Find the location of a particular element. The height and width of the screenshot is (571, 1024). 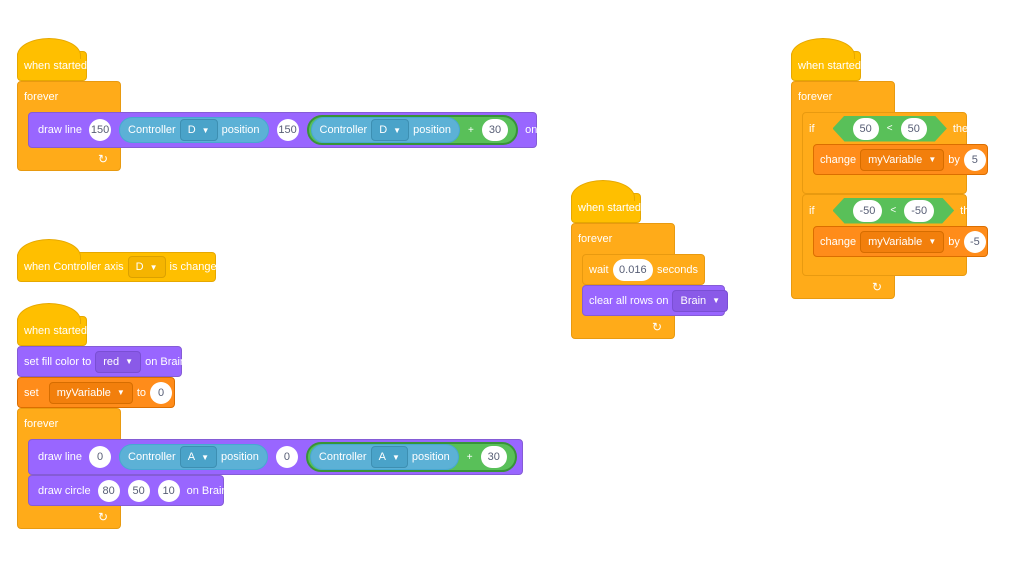

change-variable-block: change myVariable ▼ by 5 is located at coordinates (900, 159).